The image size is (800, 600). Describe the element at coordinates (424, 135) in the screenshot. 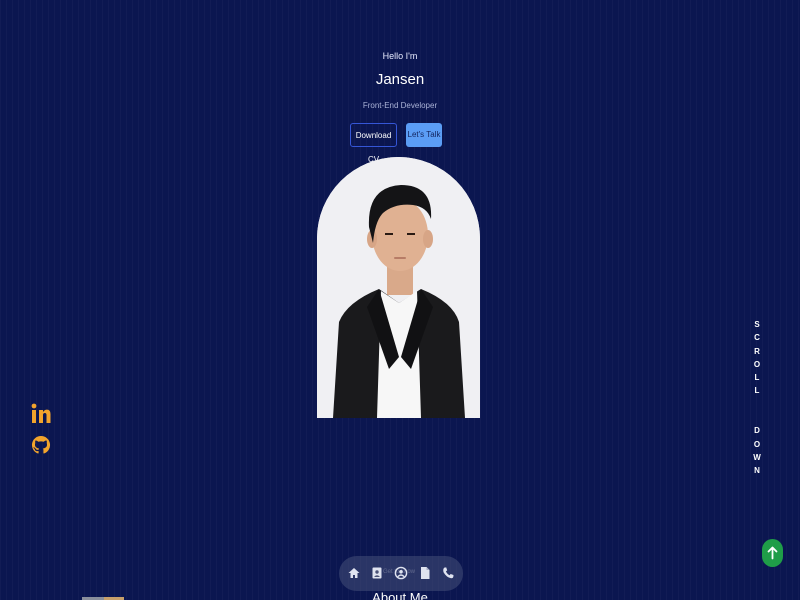

I see `lets-talk-button: Let's Talk` at that location.